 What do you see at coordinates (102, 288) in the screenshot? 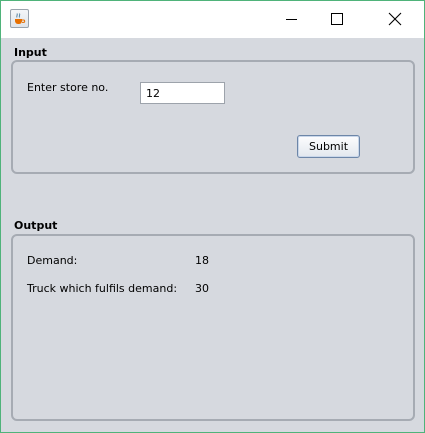
I see `truck-label: Truck which fulfils demand:` at bounding box center [102, 288].